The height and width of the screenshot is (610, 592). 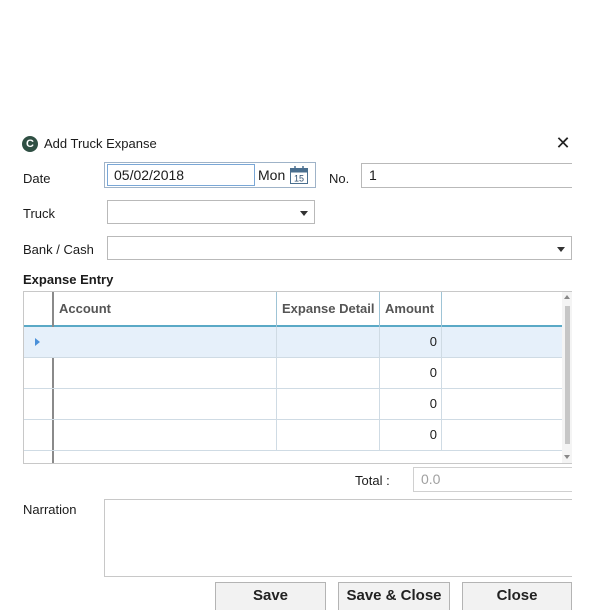 I want to click on narration-textarea, so click(x=338, y=538).